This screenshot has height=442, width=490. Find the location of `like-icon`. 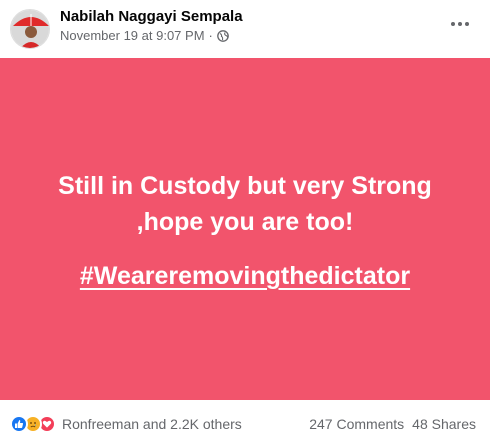

like-icon is located at coordinates (19, 423).